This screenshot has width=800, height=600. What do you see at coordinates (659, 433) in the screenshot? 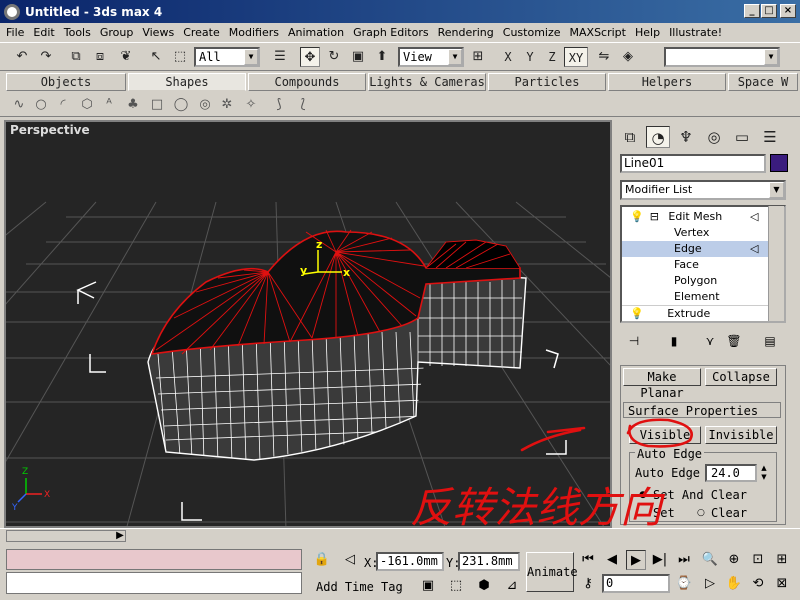
I see `visible-circle-mark` at bounding box center [659, 433].